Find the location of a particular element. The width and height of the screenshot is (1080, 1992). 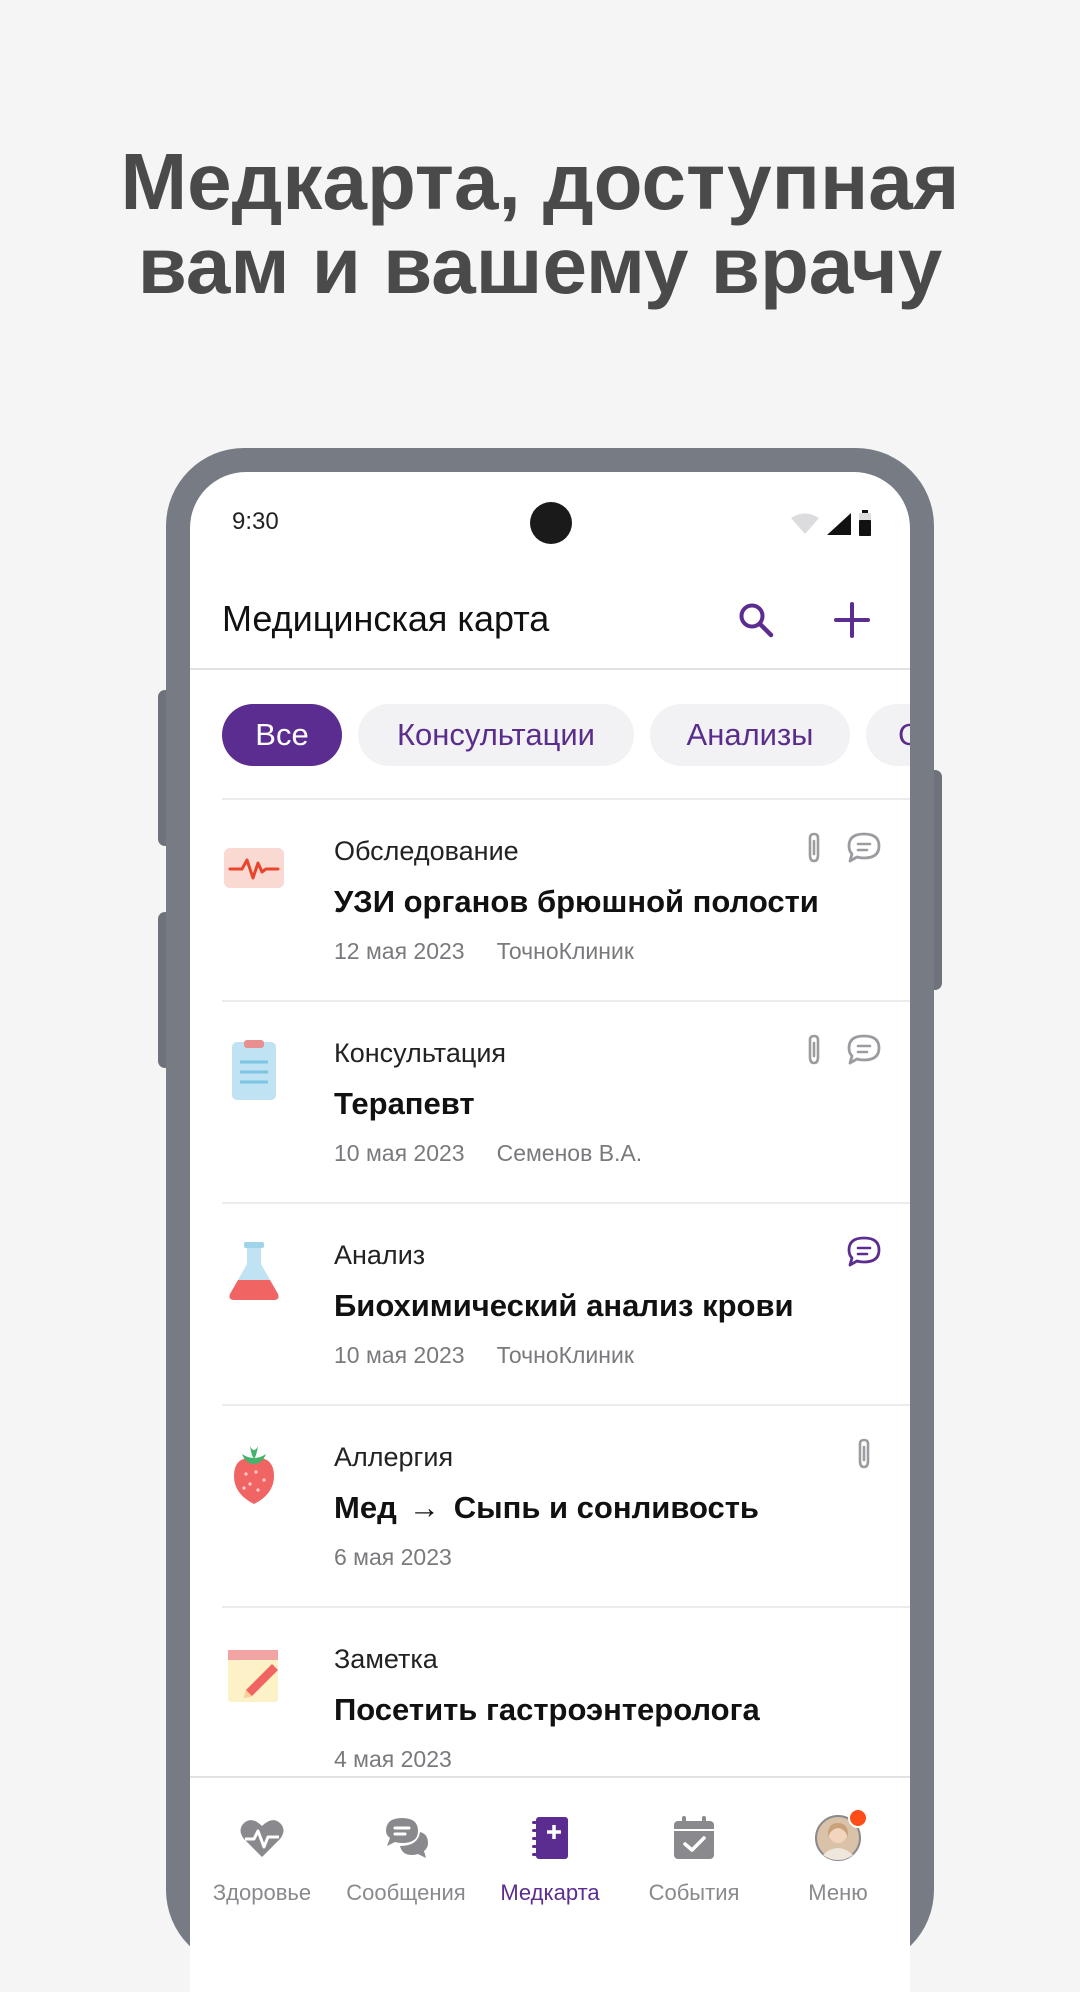

record-meta: 12 мая 2023 ТочноКлиник is located at coordinates (484, 951).